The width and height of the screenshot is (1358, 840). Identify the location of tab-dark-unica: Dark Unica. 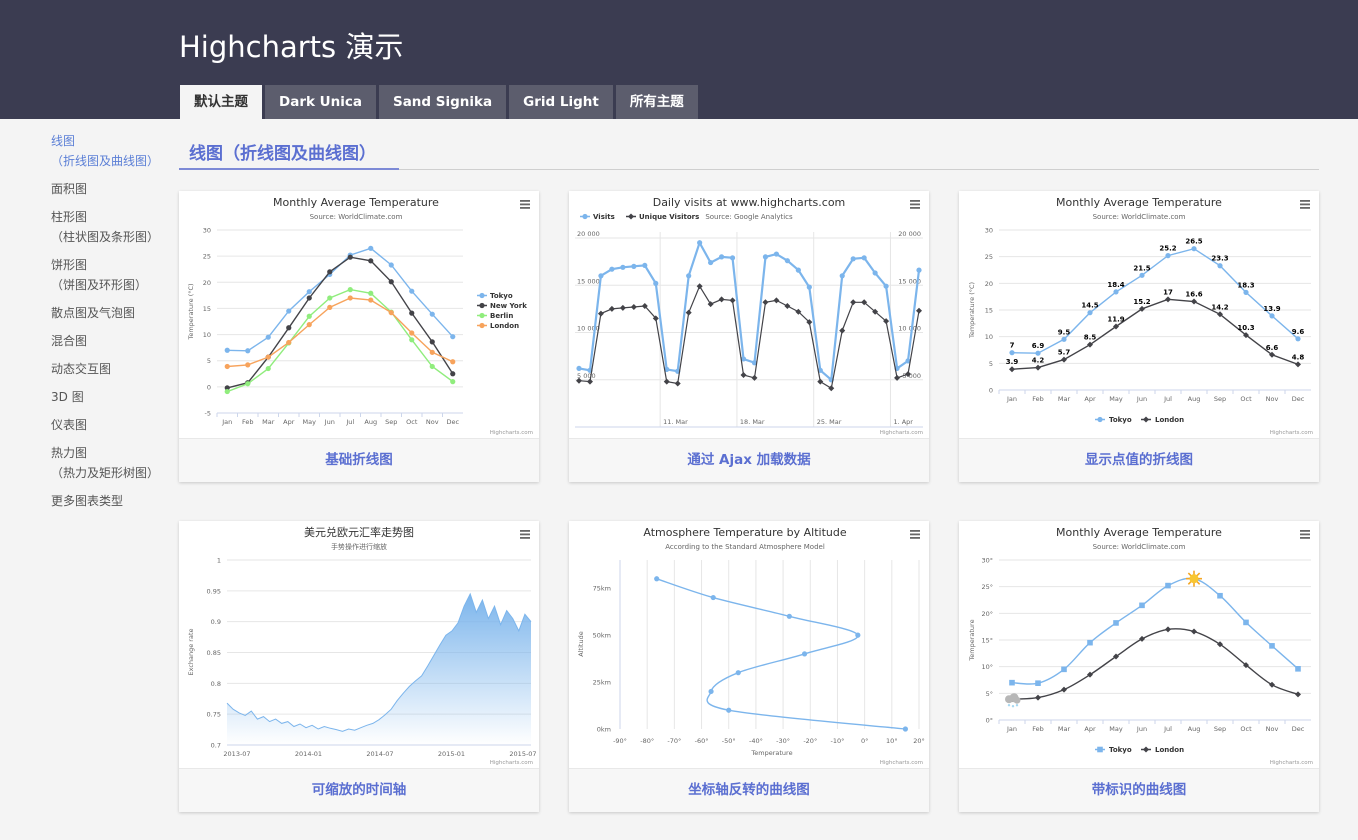
(320, 102).